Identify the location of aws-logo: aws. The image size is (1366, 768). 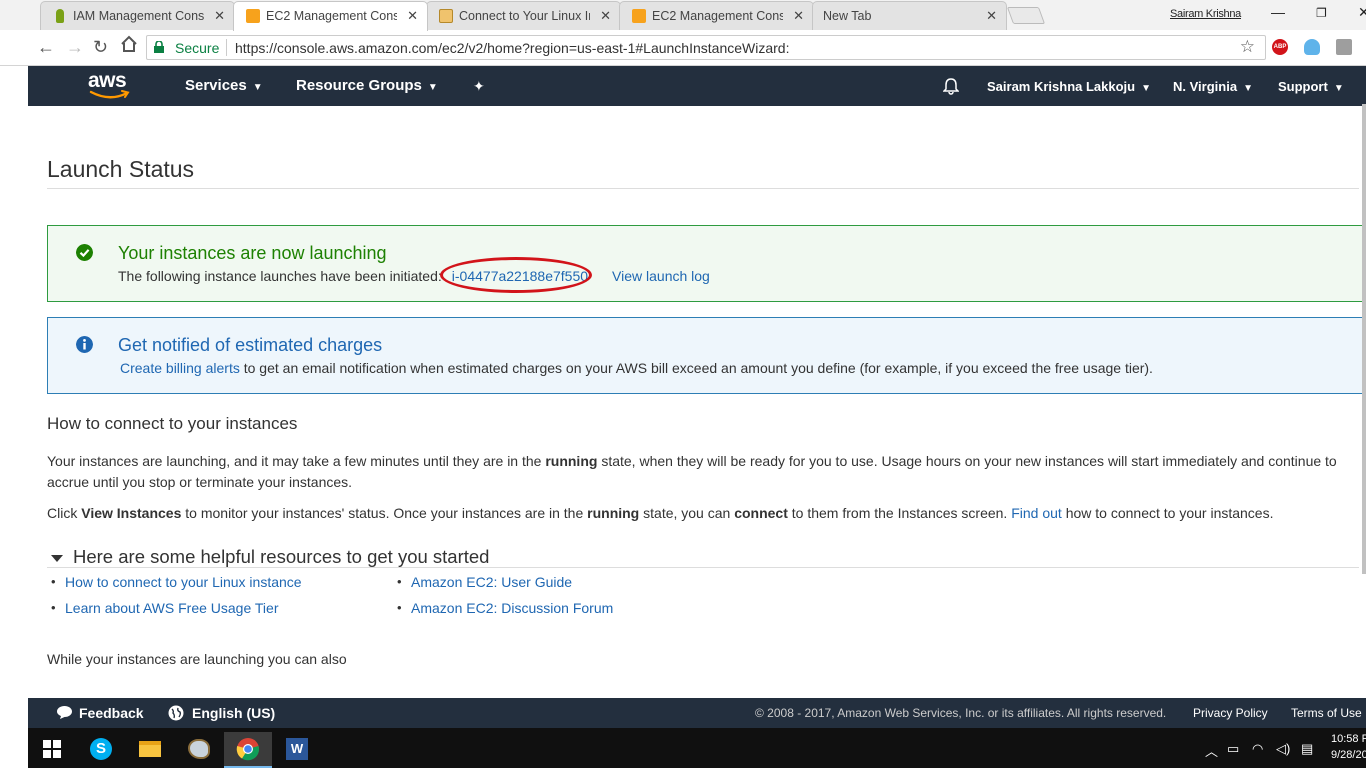
(110, 85).